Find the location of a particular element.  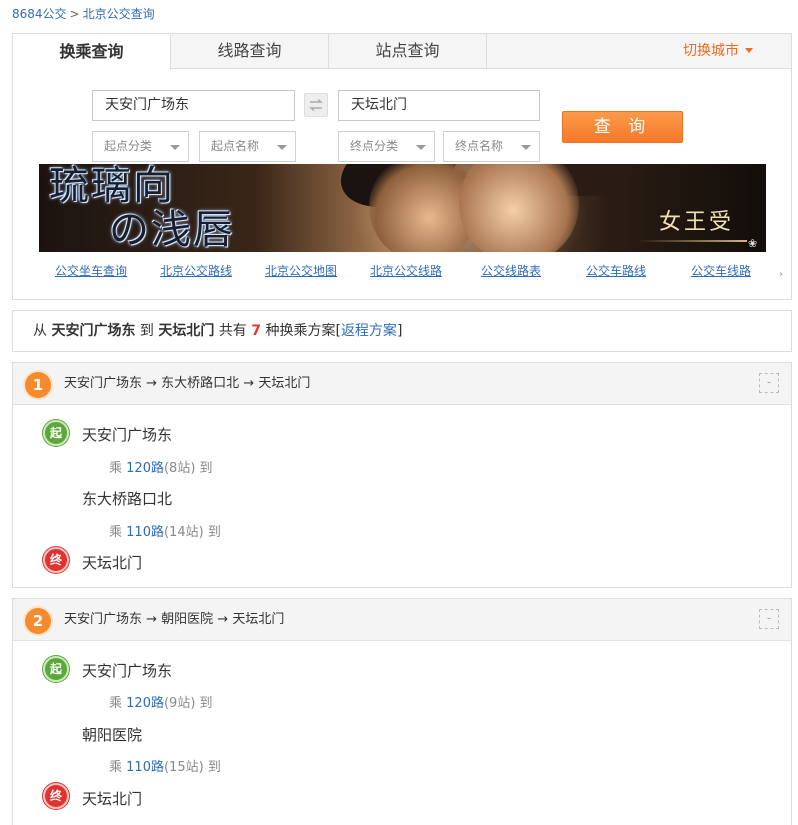

transfer-stop-name: 朝阳医院 is located at coordinates (112, 735).